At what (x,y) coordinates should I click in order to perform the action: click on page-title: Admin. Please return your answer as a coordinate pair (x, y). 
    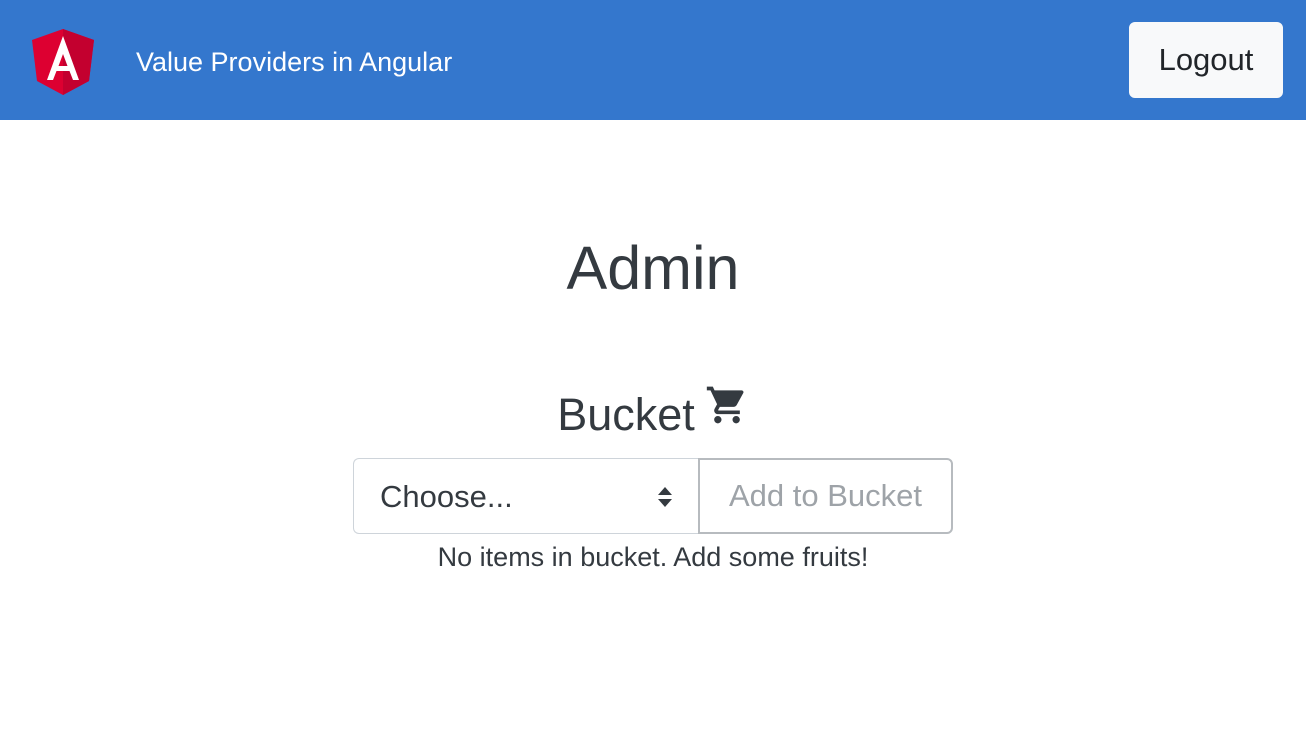
    Looking at the image, I should click on (653, 268).